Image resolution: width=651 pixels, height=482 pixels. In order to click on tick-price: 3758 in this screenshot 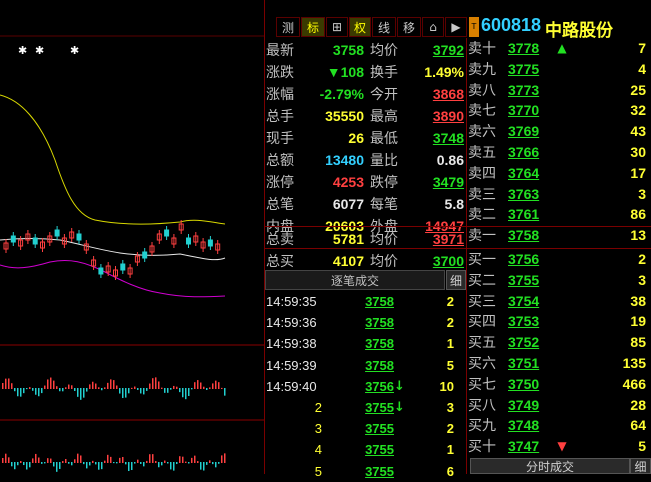, I will do `click(379, 344)`.